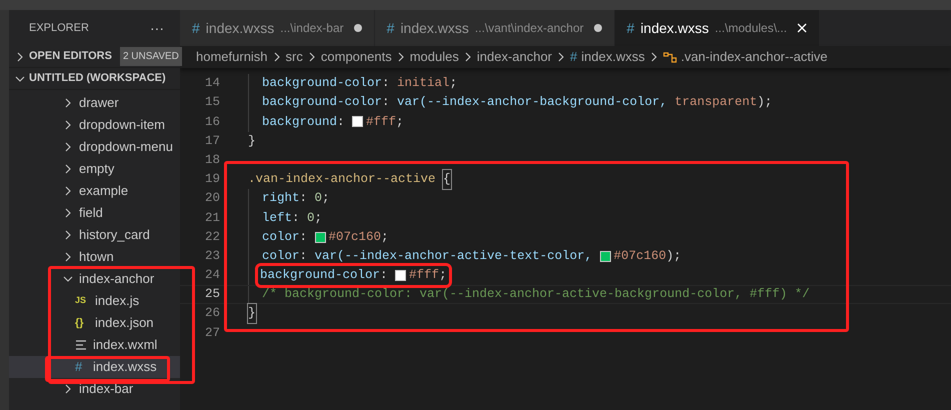 This screenshot has width=951, height=410. I want to click on braces-icon: {}, so click(82, 323).